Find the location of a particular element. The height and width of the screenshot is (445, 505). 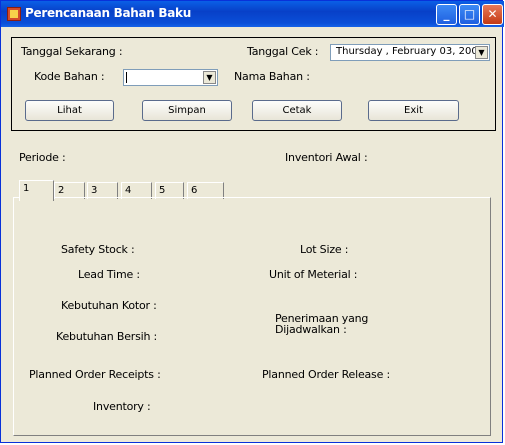

kebutuhan-bersih-label: Kebutuhan Bersih : is located at coordinates (107, 336).